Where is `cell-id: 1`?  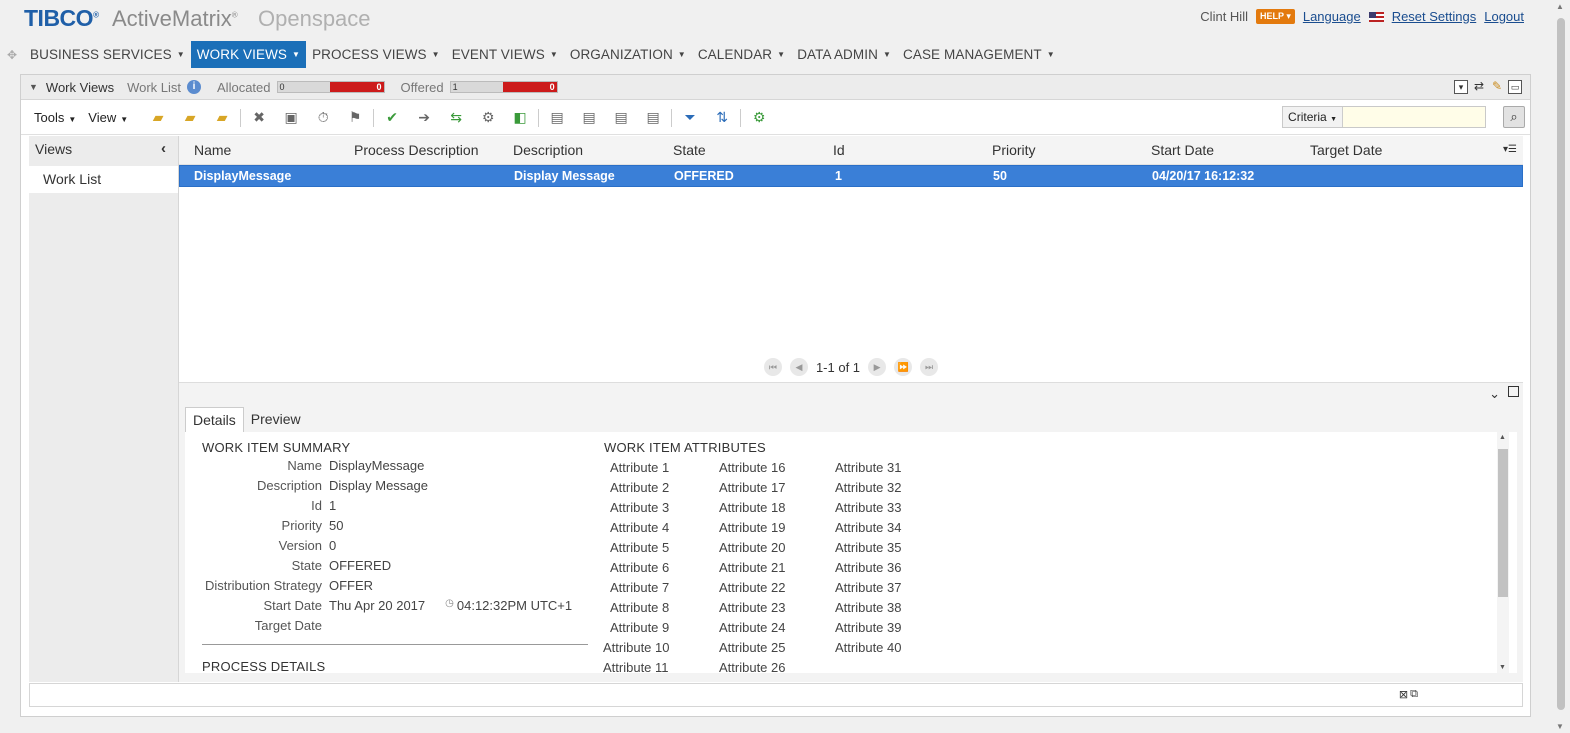 cell-id: 1 is located at coordinates (838, 176).